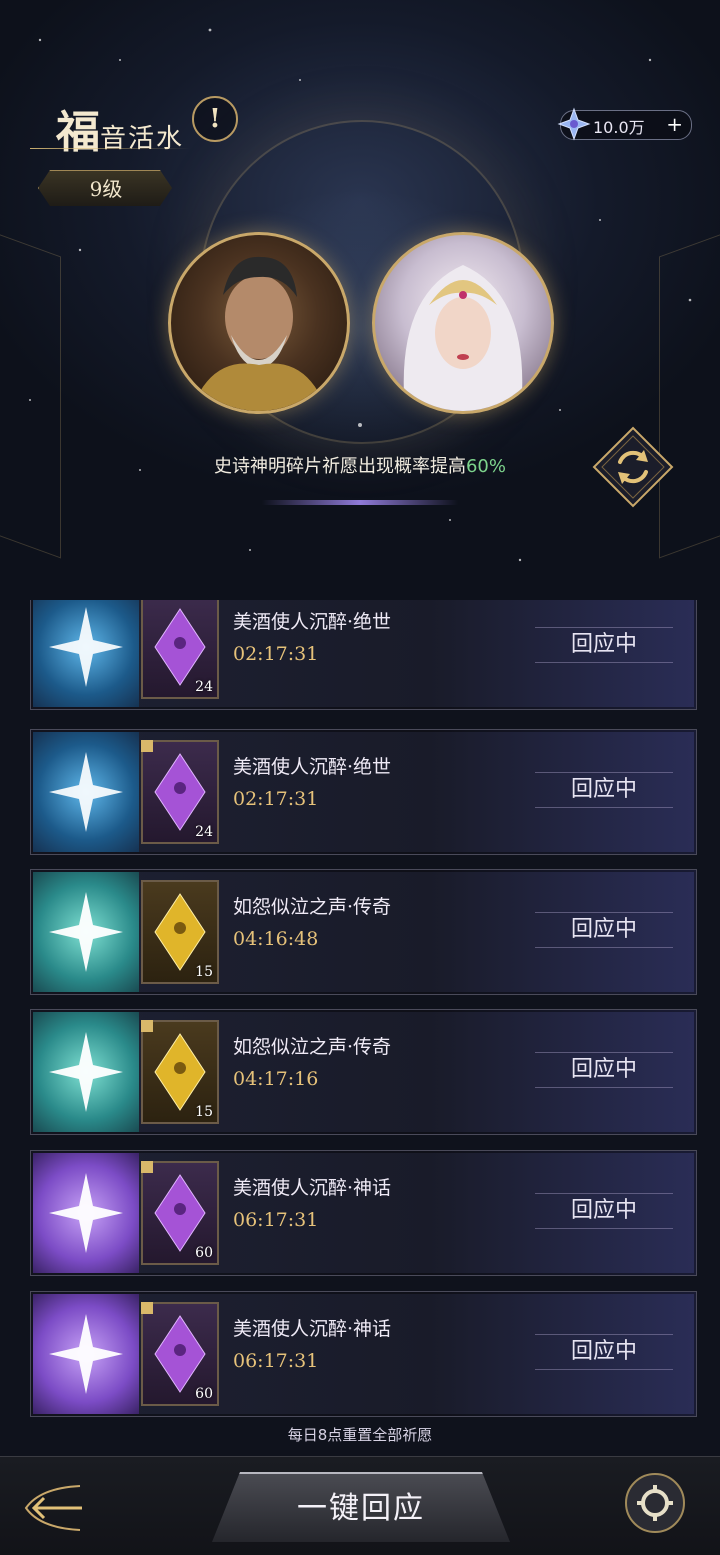 The image size is (720, 1555). I want to click on gear-icon, so click(655, 1503).